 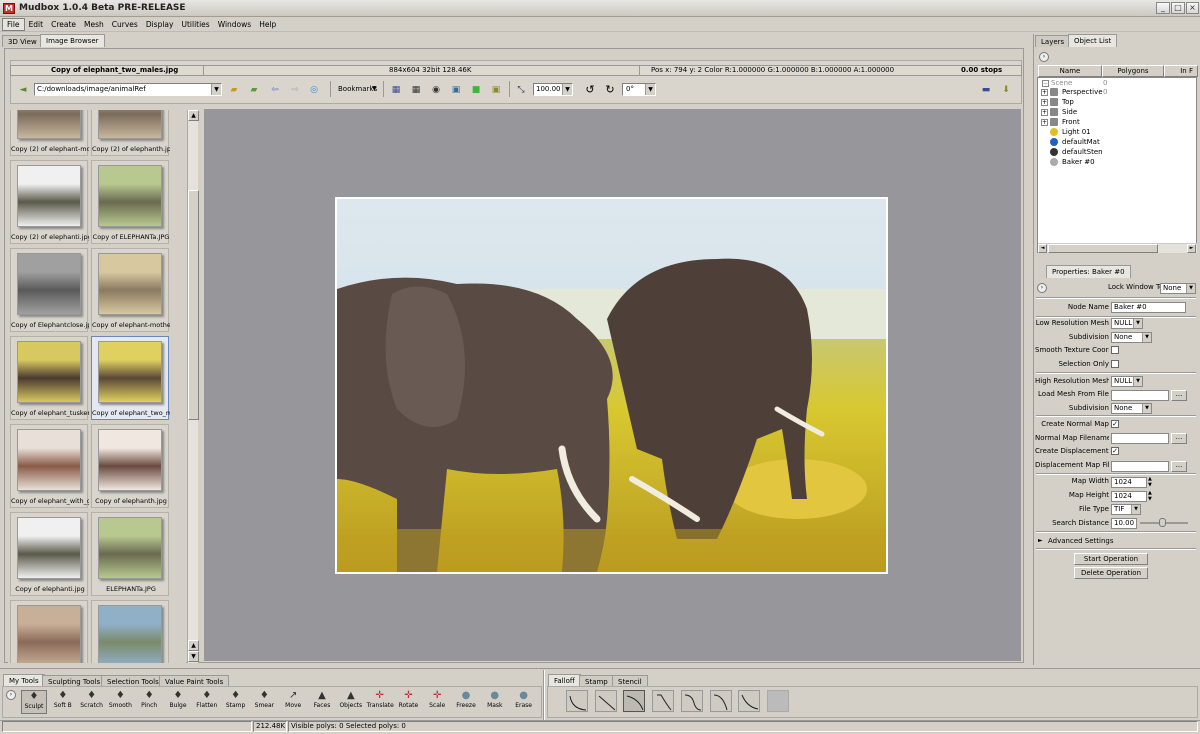 What do you see at coordinates (128, 89) in the screenshot?
I see `path-field: C:/downloads/image/animalRef ▼` at bounding box center [128, 89].